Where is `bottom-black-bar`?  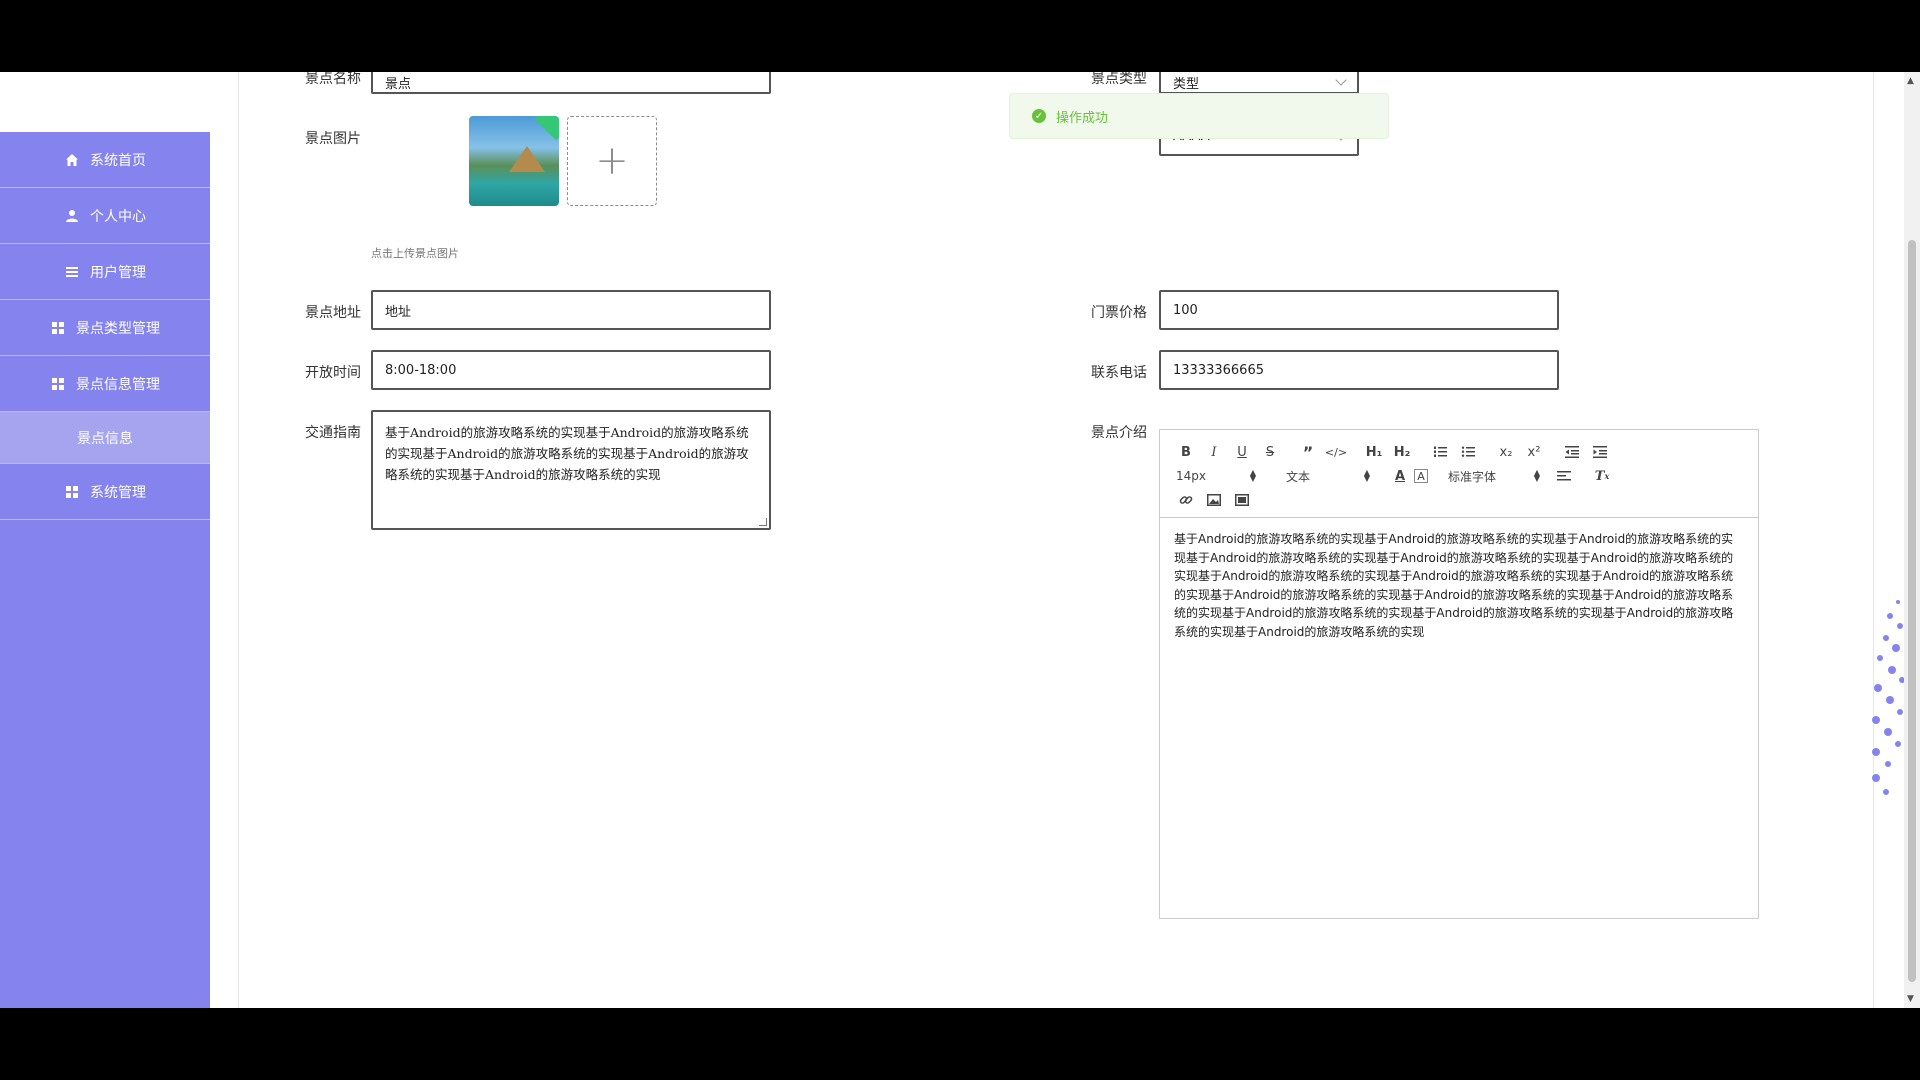
bottom-black-bar is located at coordinates (960, 1044).